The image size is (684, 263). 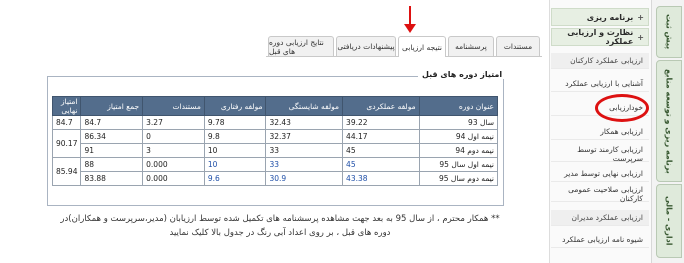 I want to click on sidebar-item-label: ارزیابی عملکرد مدیران, so click(x=607, y=217).